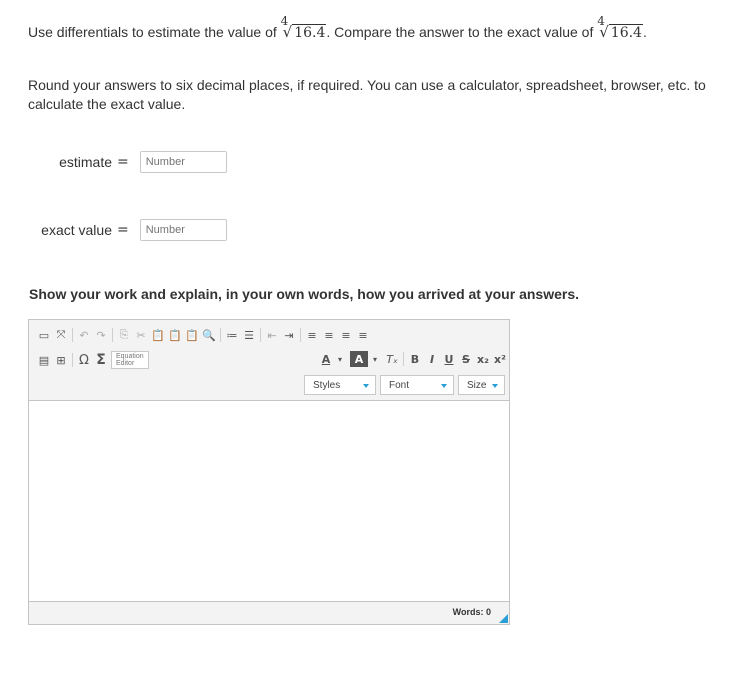 The width and height of the screenshot is (753, 675). Describe the element at coordinates (76, 230) in the screenshot. I see `exact-value-label: exact value` at that location.